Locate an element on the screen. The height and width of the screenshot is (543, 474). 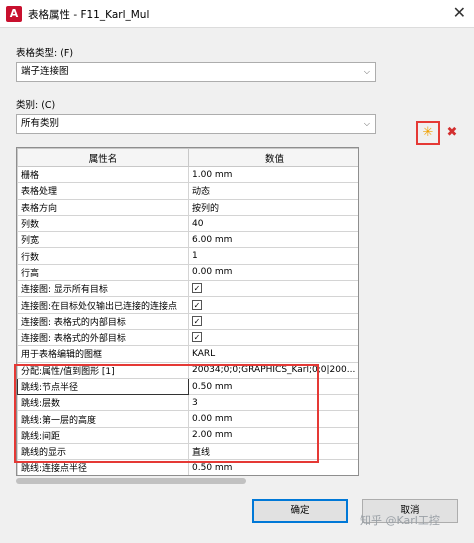
property-name-cell: 列宽 is located at coordinates (103, 240).